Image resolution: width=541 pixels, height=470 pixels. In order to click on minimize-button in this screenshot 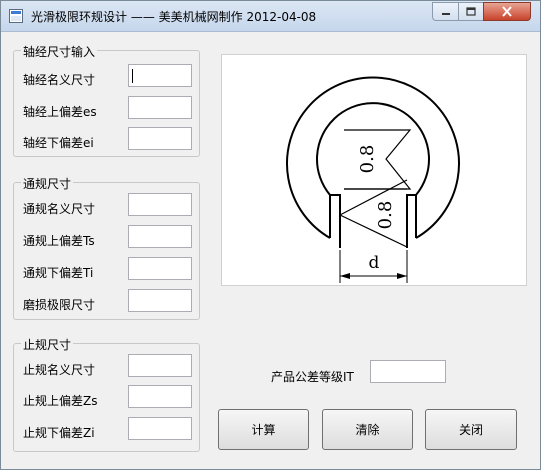, I will do `click(445, 11)`.